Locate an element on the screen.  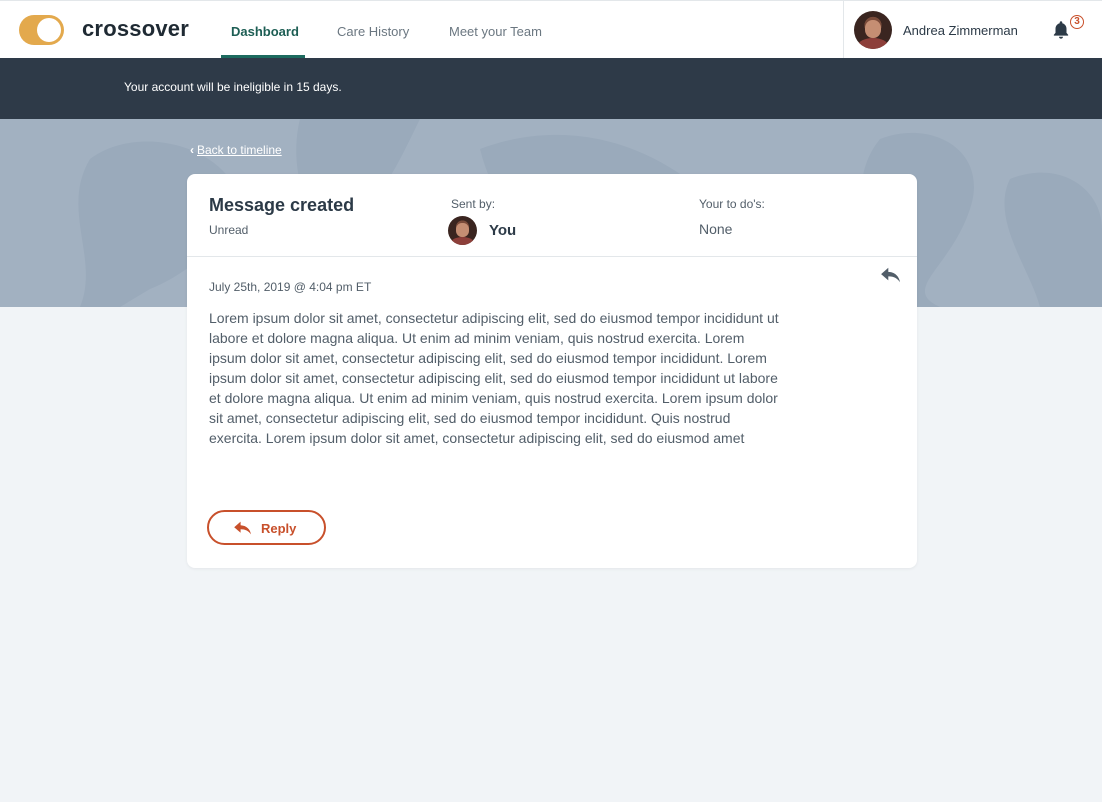
user-name: Andrea Zimmerman is located at coordinates (960, 30).